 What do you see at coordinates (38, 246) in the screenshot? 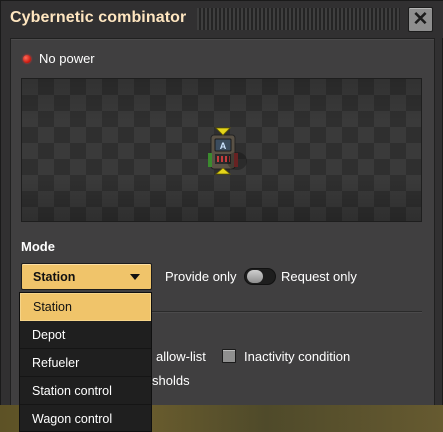
I see `mode-heading: Mode` at bounding box center [38, 246].